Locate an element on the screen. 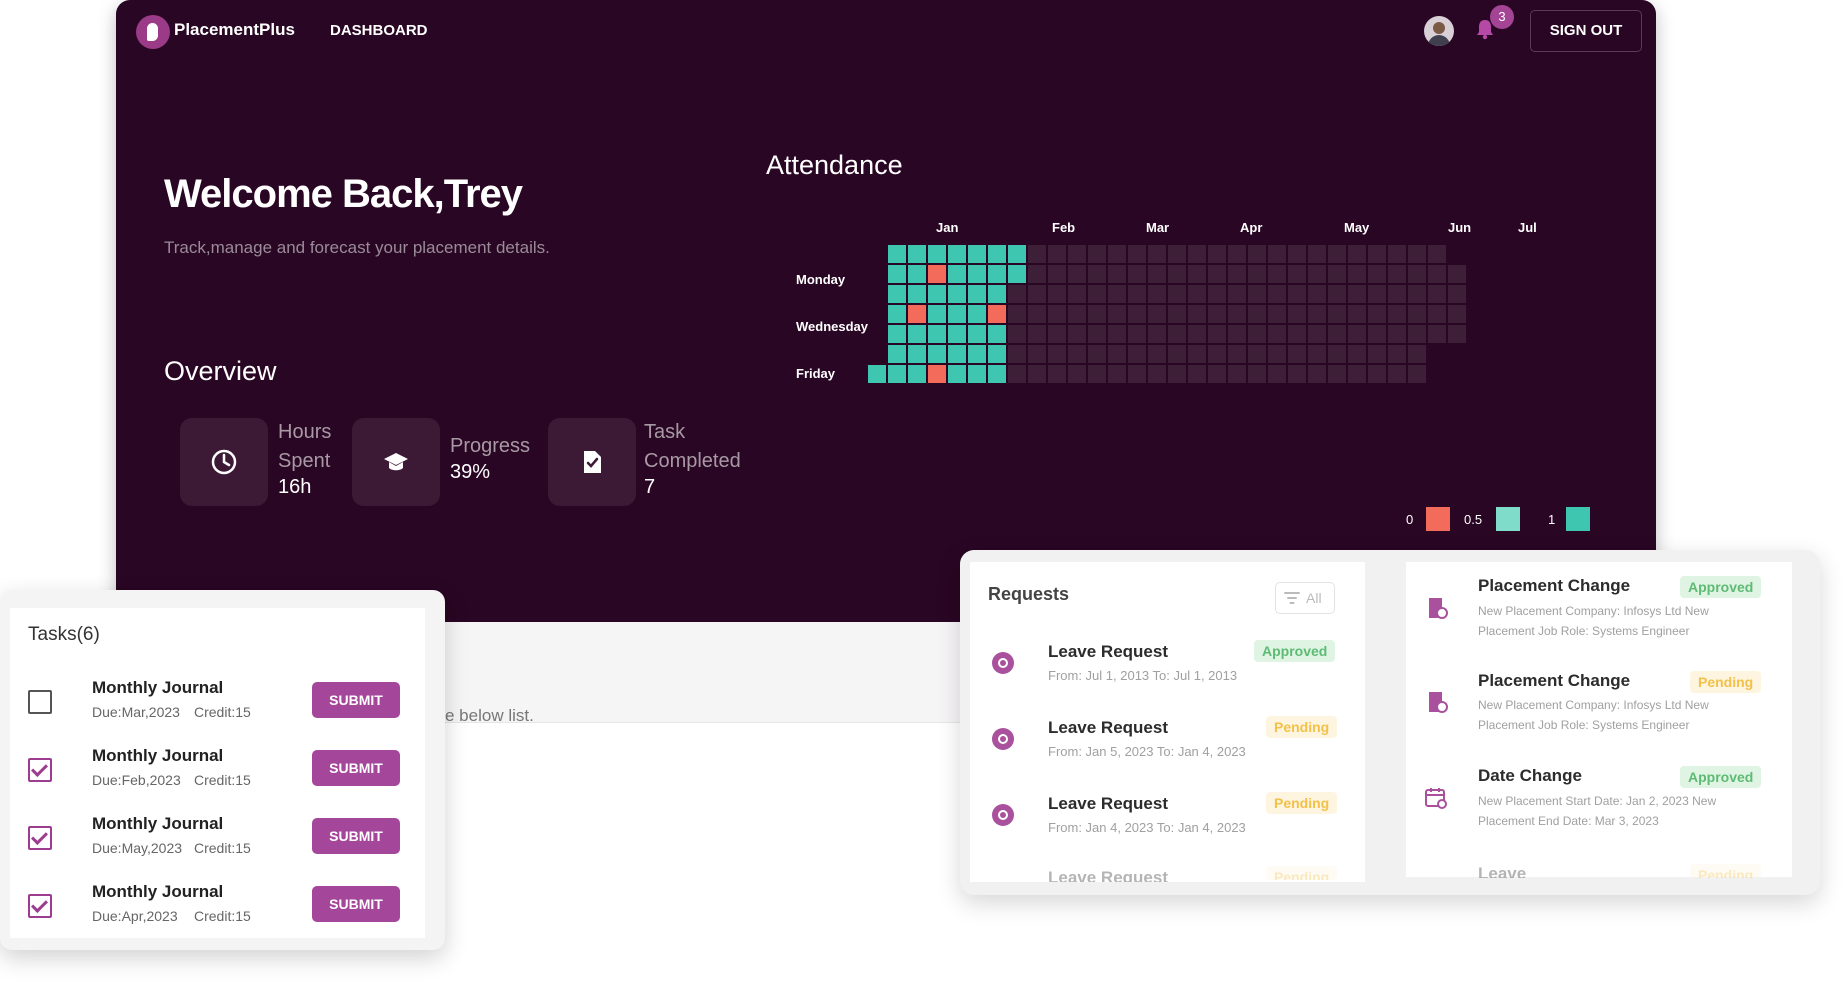 The width and height of the screenshot is (1846, 1004). nav-dashboard-link: DASHBOARD is located at coordinates (379, 30).